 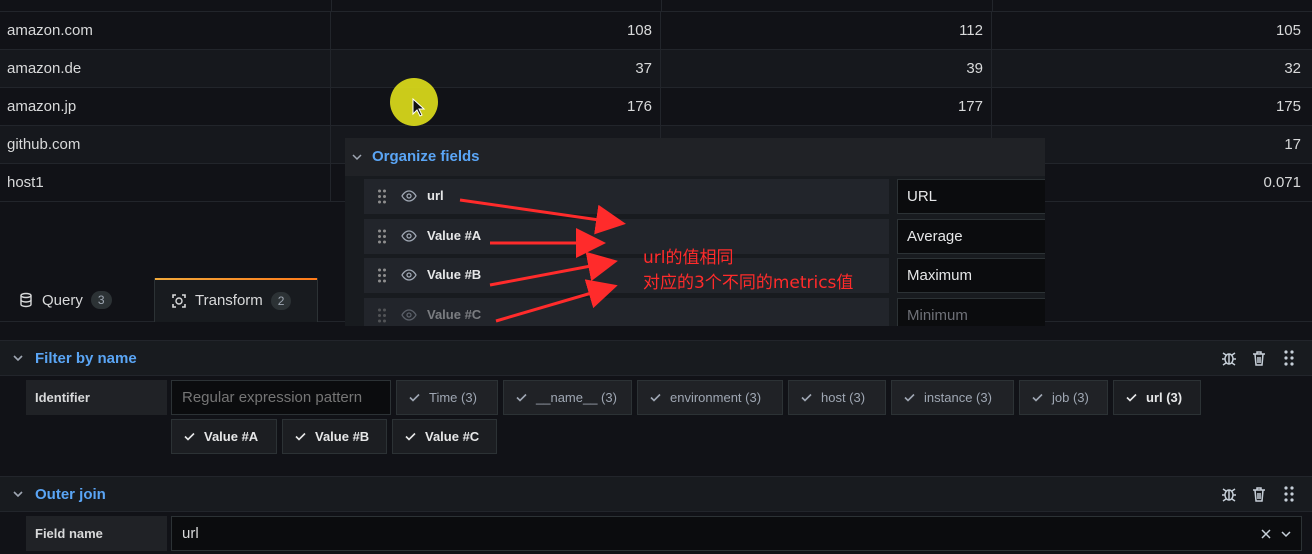 What do you see at coordinates (342, 436) in the screenshot?
I see `chip-label: Value #B` at bounding box center [342, 436].